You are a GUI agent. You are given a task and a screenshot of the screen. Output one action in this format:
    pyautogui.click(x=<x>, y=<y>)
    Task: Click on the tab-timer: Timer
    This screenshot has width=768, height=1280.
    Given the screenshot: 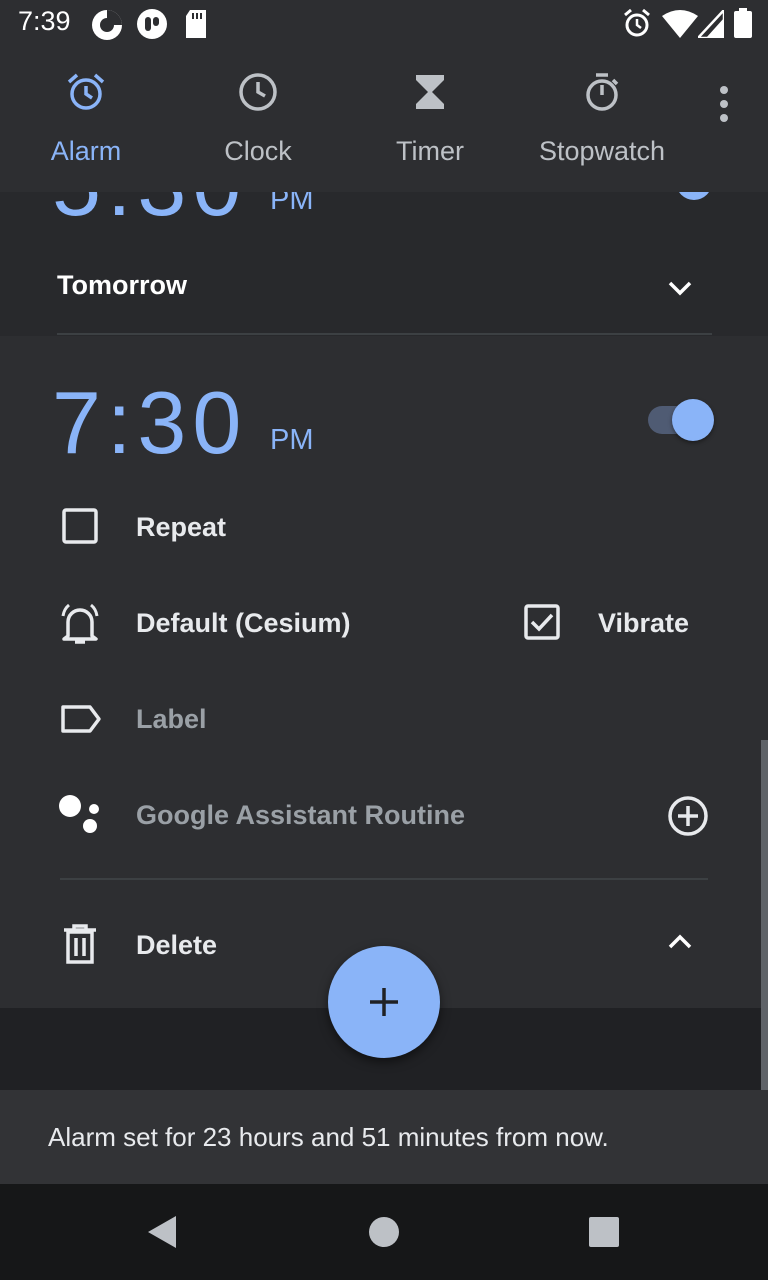 What is the action you would take?
    pyautogui.click(x=430, y=128)
    